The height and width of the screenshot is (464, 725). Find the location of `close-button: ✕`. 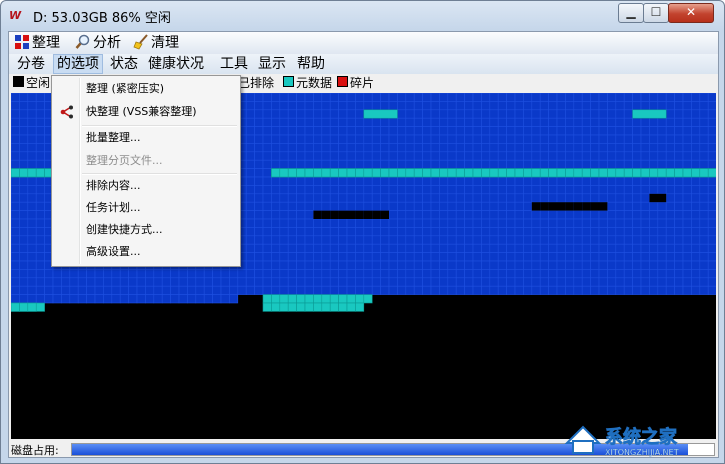

close-button: ✕ is located at coordinates (691, 13).